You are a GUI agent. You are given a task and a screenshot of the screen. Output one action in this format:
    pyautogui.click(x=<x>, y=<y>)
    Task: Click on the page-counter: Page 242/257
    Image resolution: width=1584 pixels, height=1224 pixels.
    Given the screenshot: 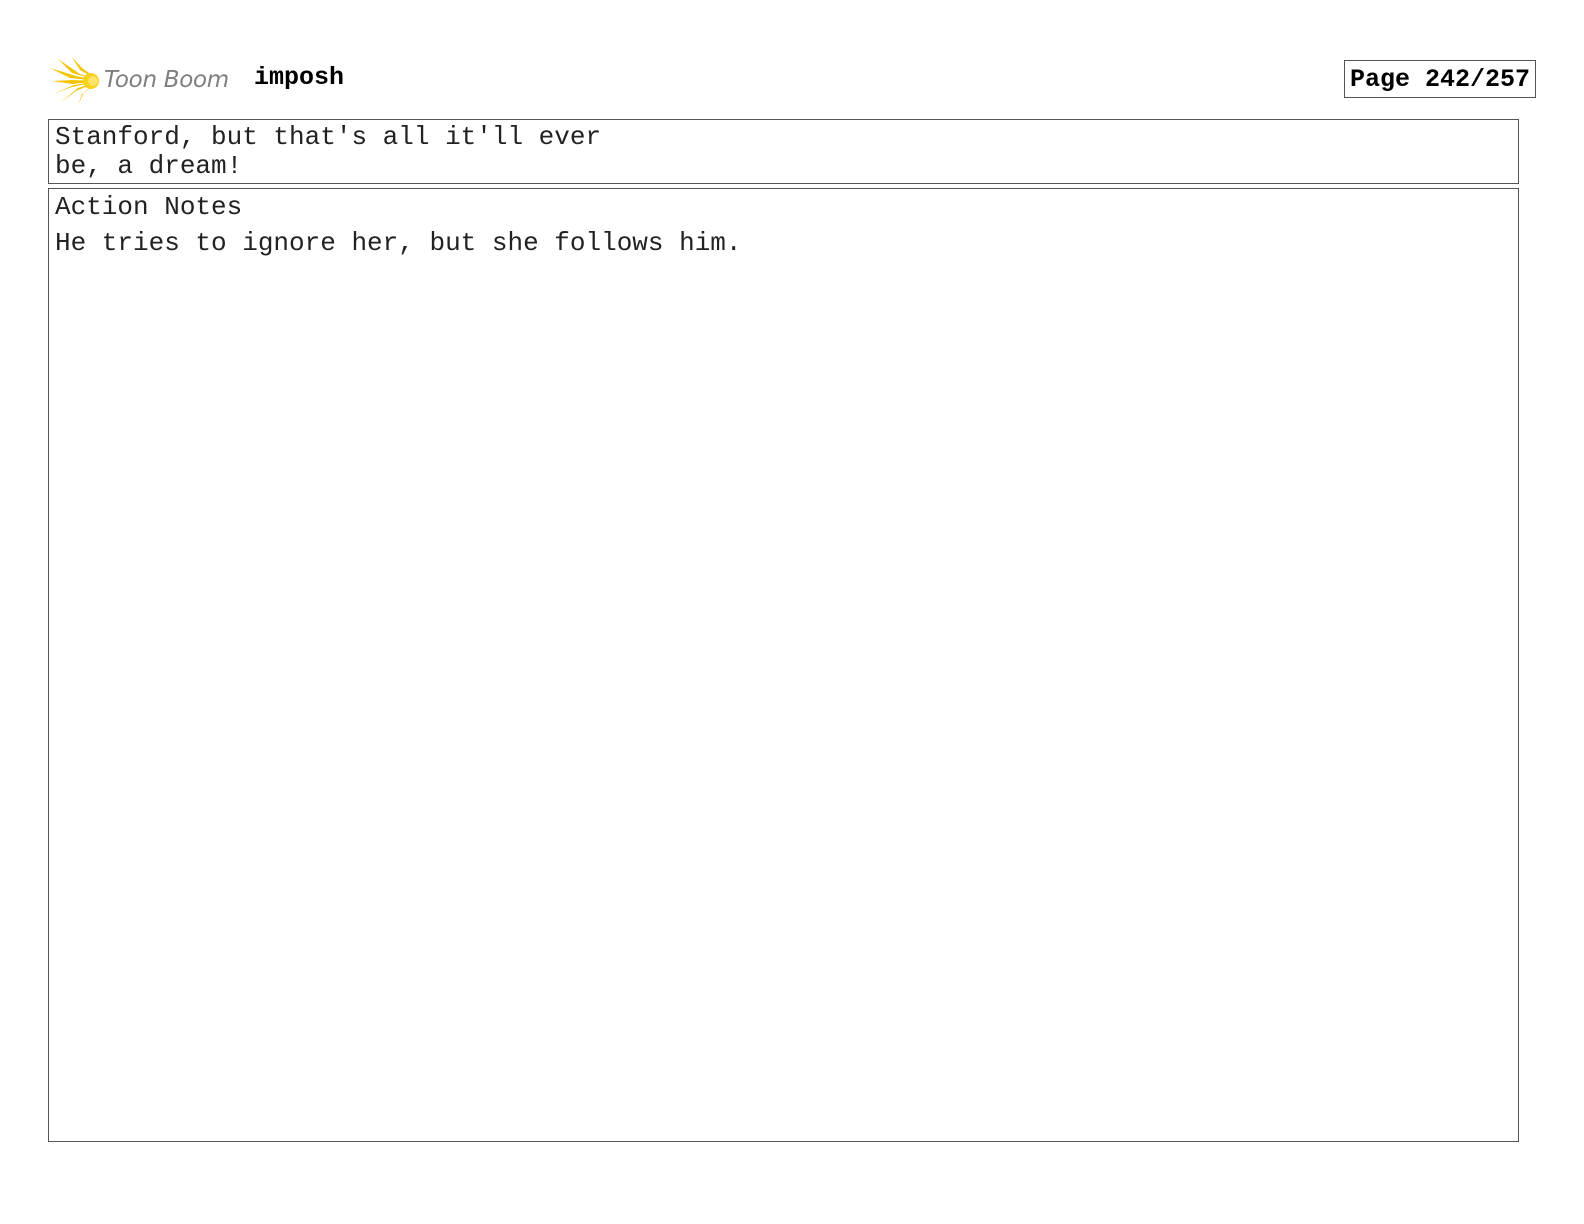 What is the action you would take?
    pyautogui.click(x=1439, y=79)
    